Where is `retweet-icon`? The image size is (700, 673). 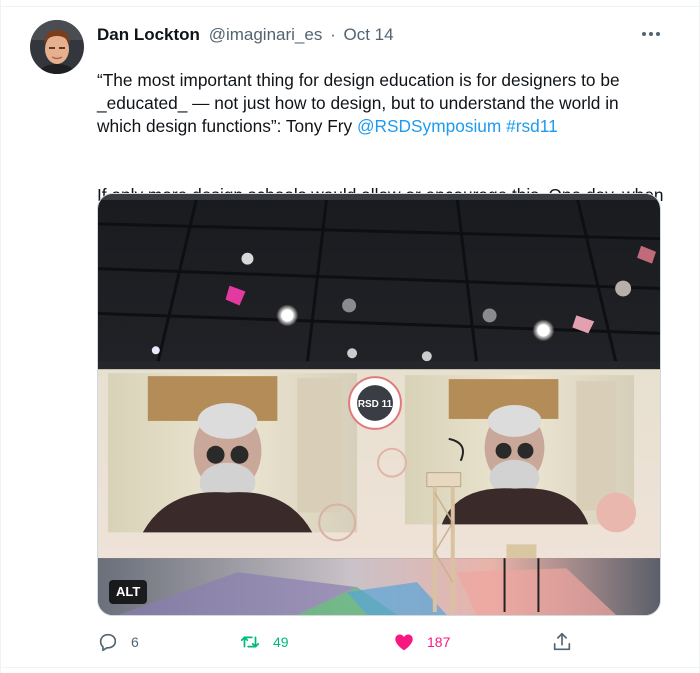 retweet-icon is located at coordinates (250, 642).